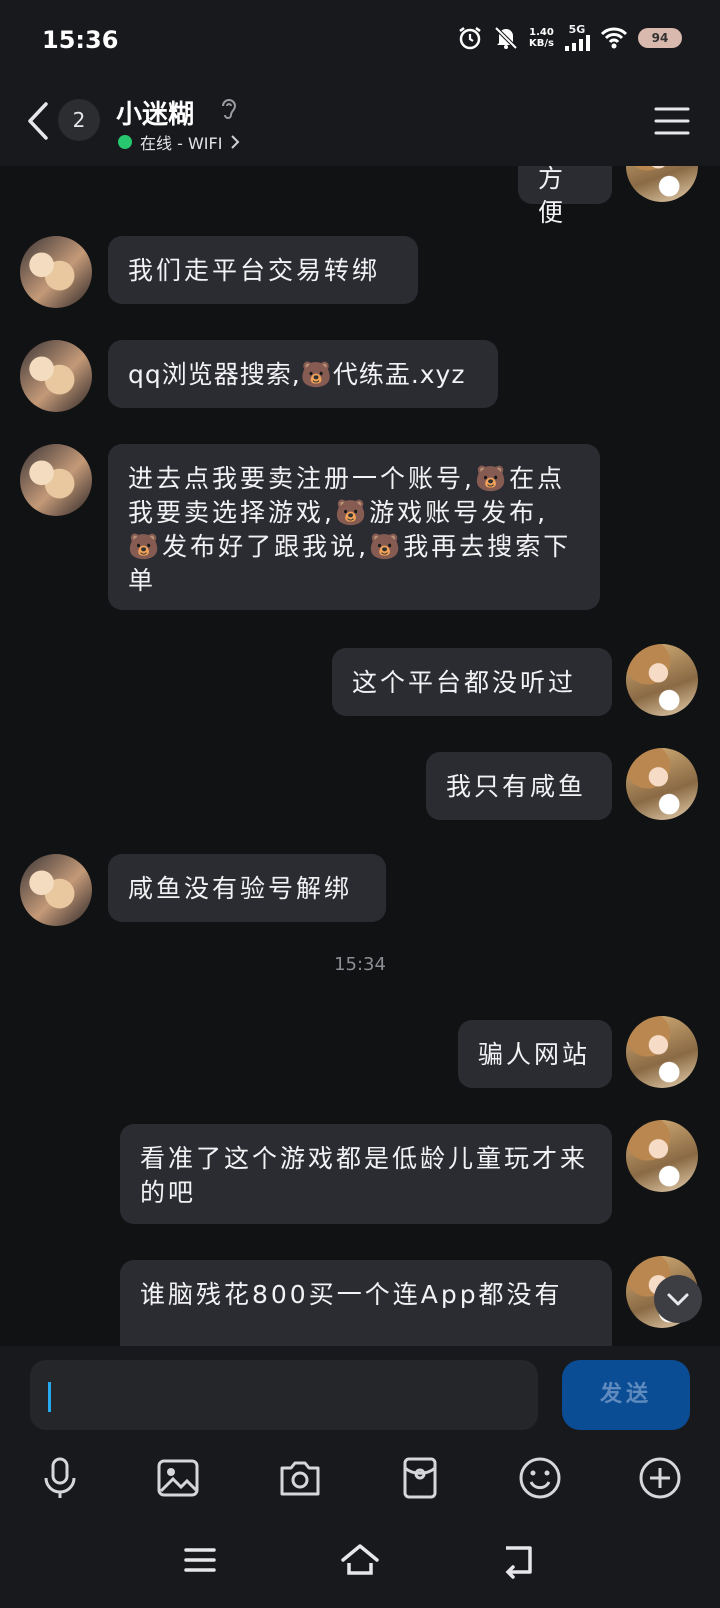  Describe the element at coordinates (49, 1397) in the screenshot. I see `text-caret` at that location.